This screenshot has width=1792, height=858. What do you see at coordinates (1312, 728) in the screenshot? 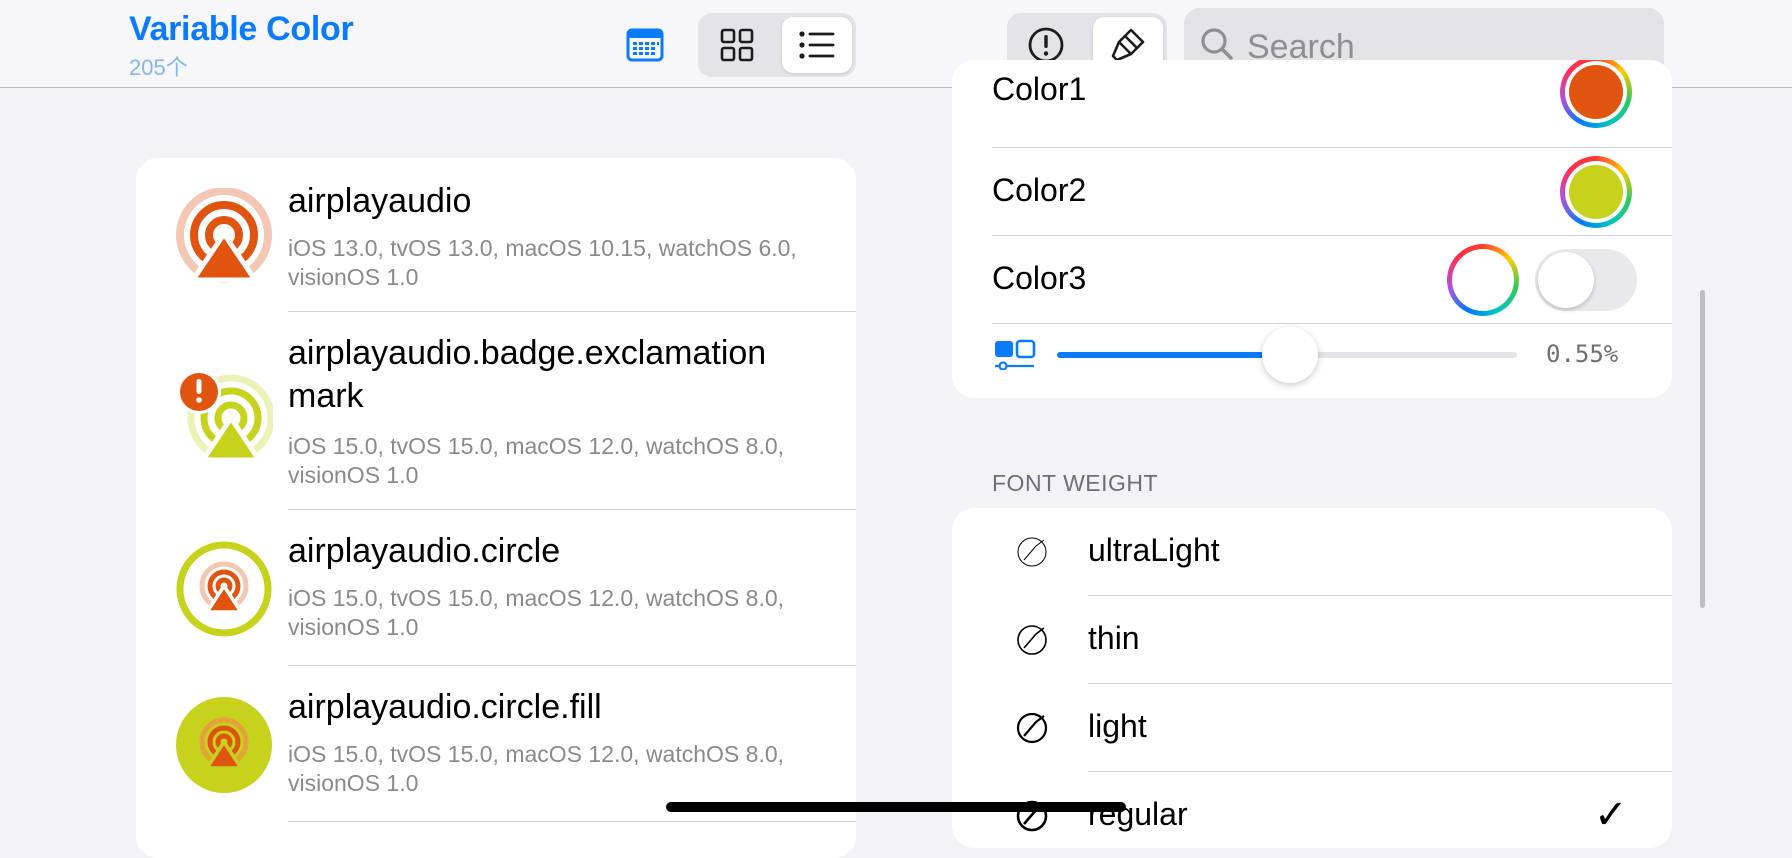
I see `weight-option-light: light` at bounding box center [1312, 728].